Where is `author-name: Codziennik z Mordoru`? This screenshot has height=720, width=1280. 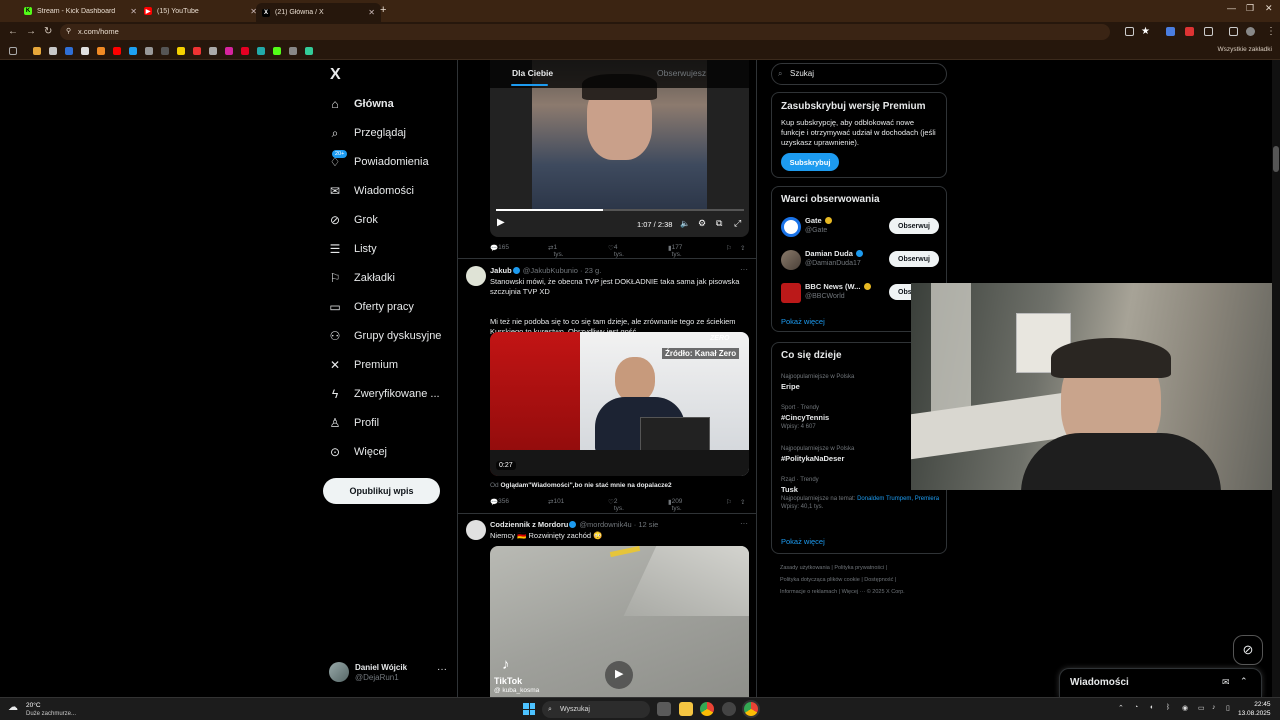 author-name: Codziennik z Mordoru is located at coordinates (529, 524).